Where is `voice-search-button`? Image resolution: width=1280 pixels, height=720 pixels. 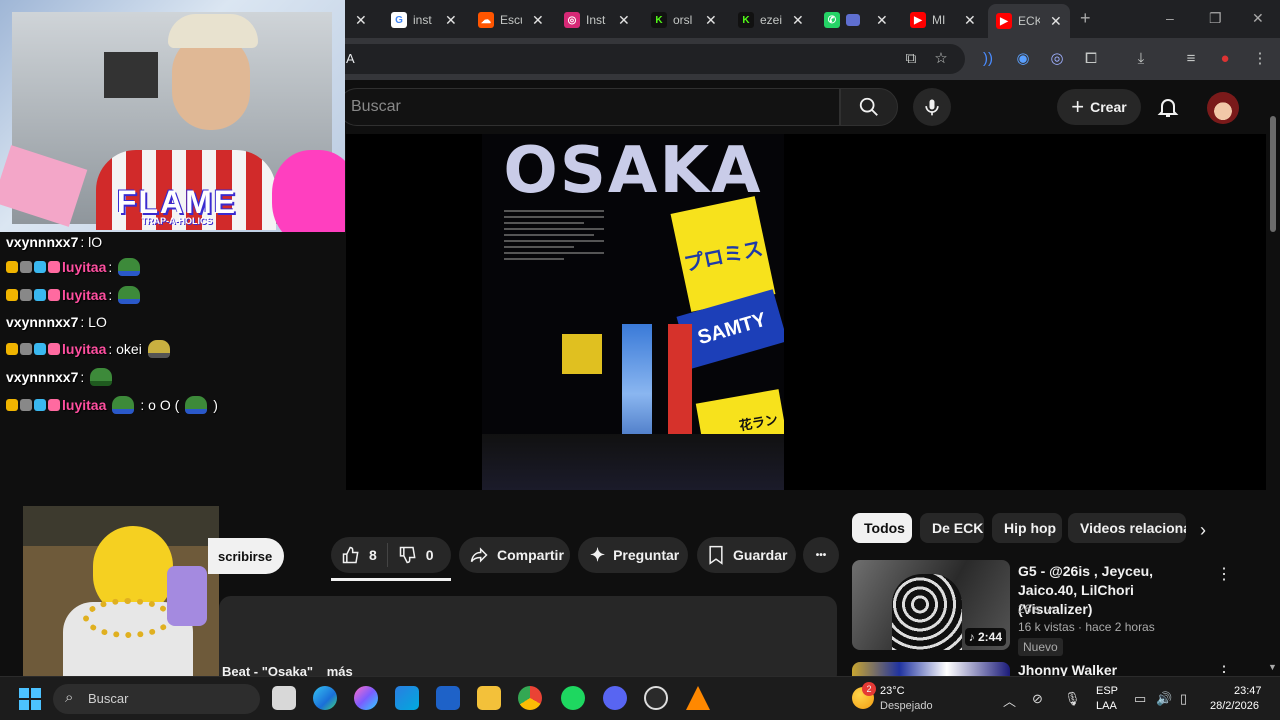
voice-search-button is located at coordinates (932, 107).